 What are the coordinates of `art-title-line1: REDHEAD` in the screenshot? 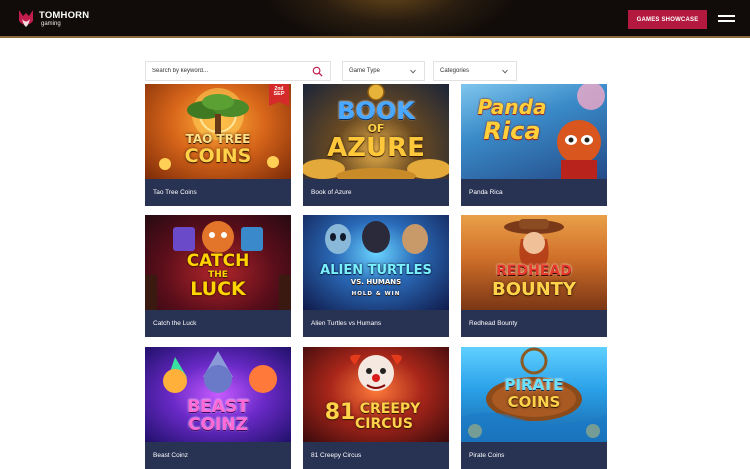 It's located at (534, 271).